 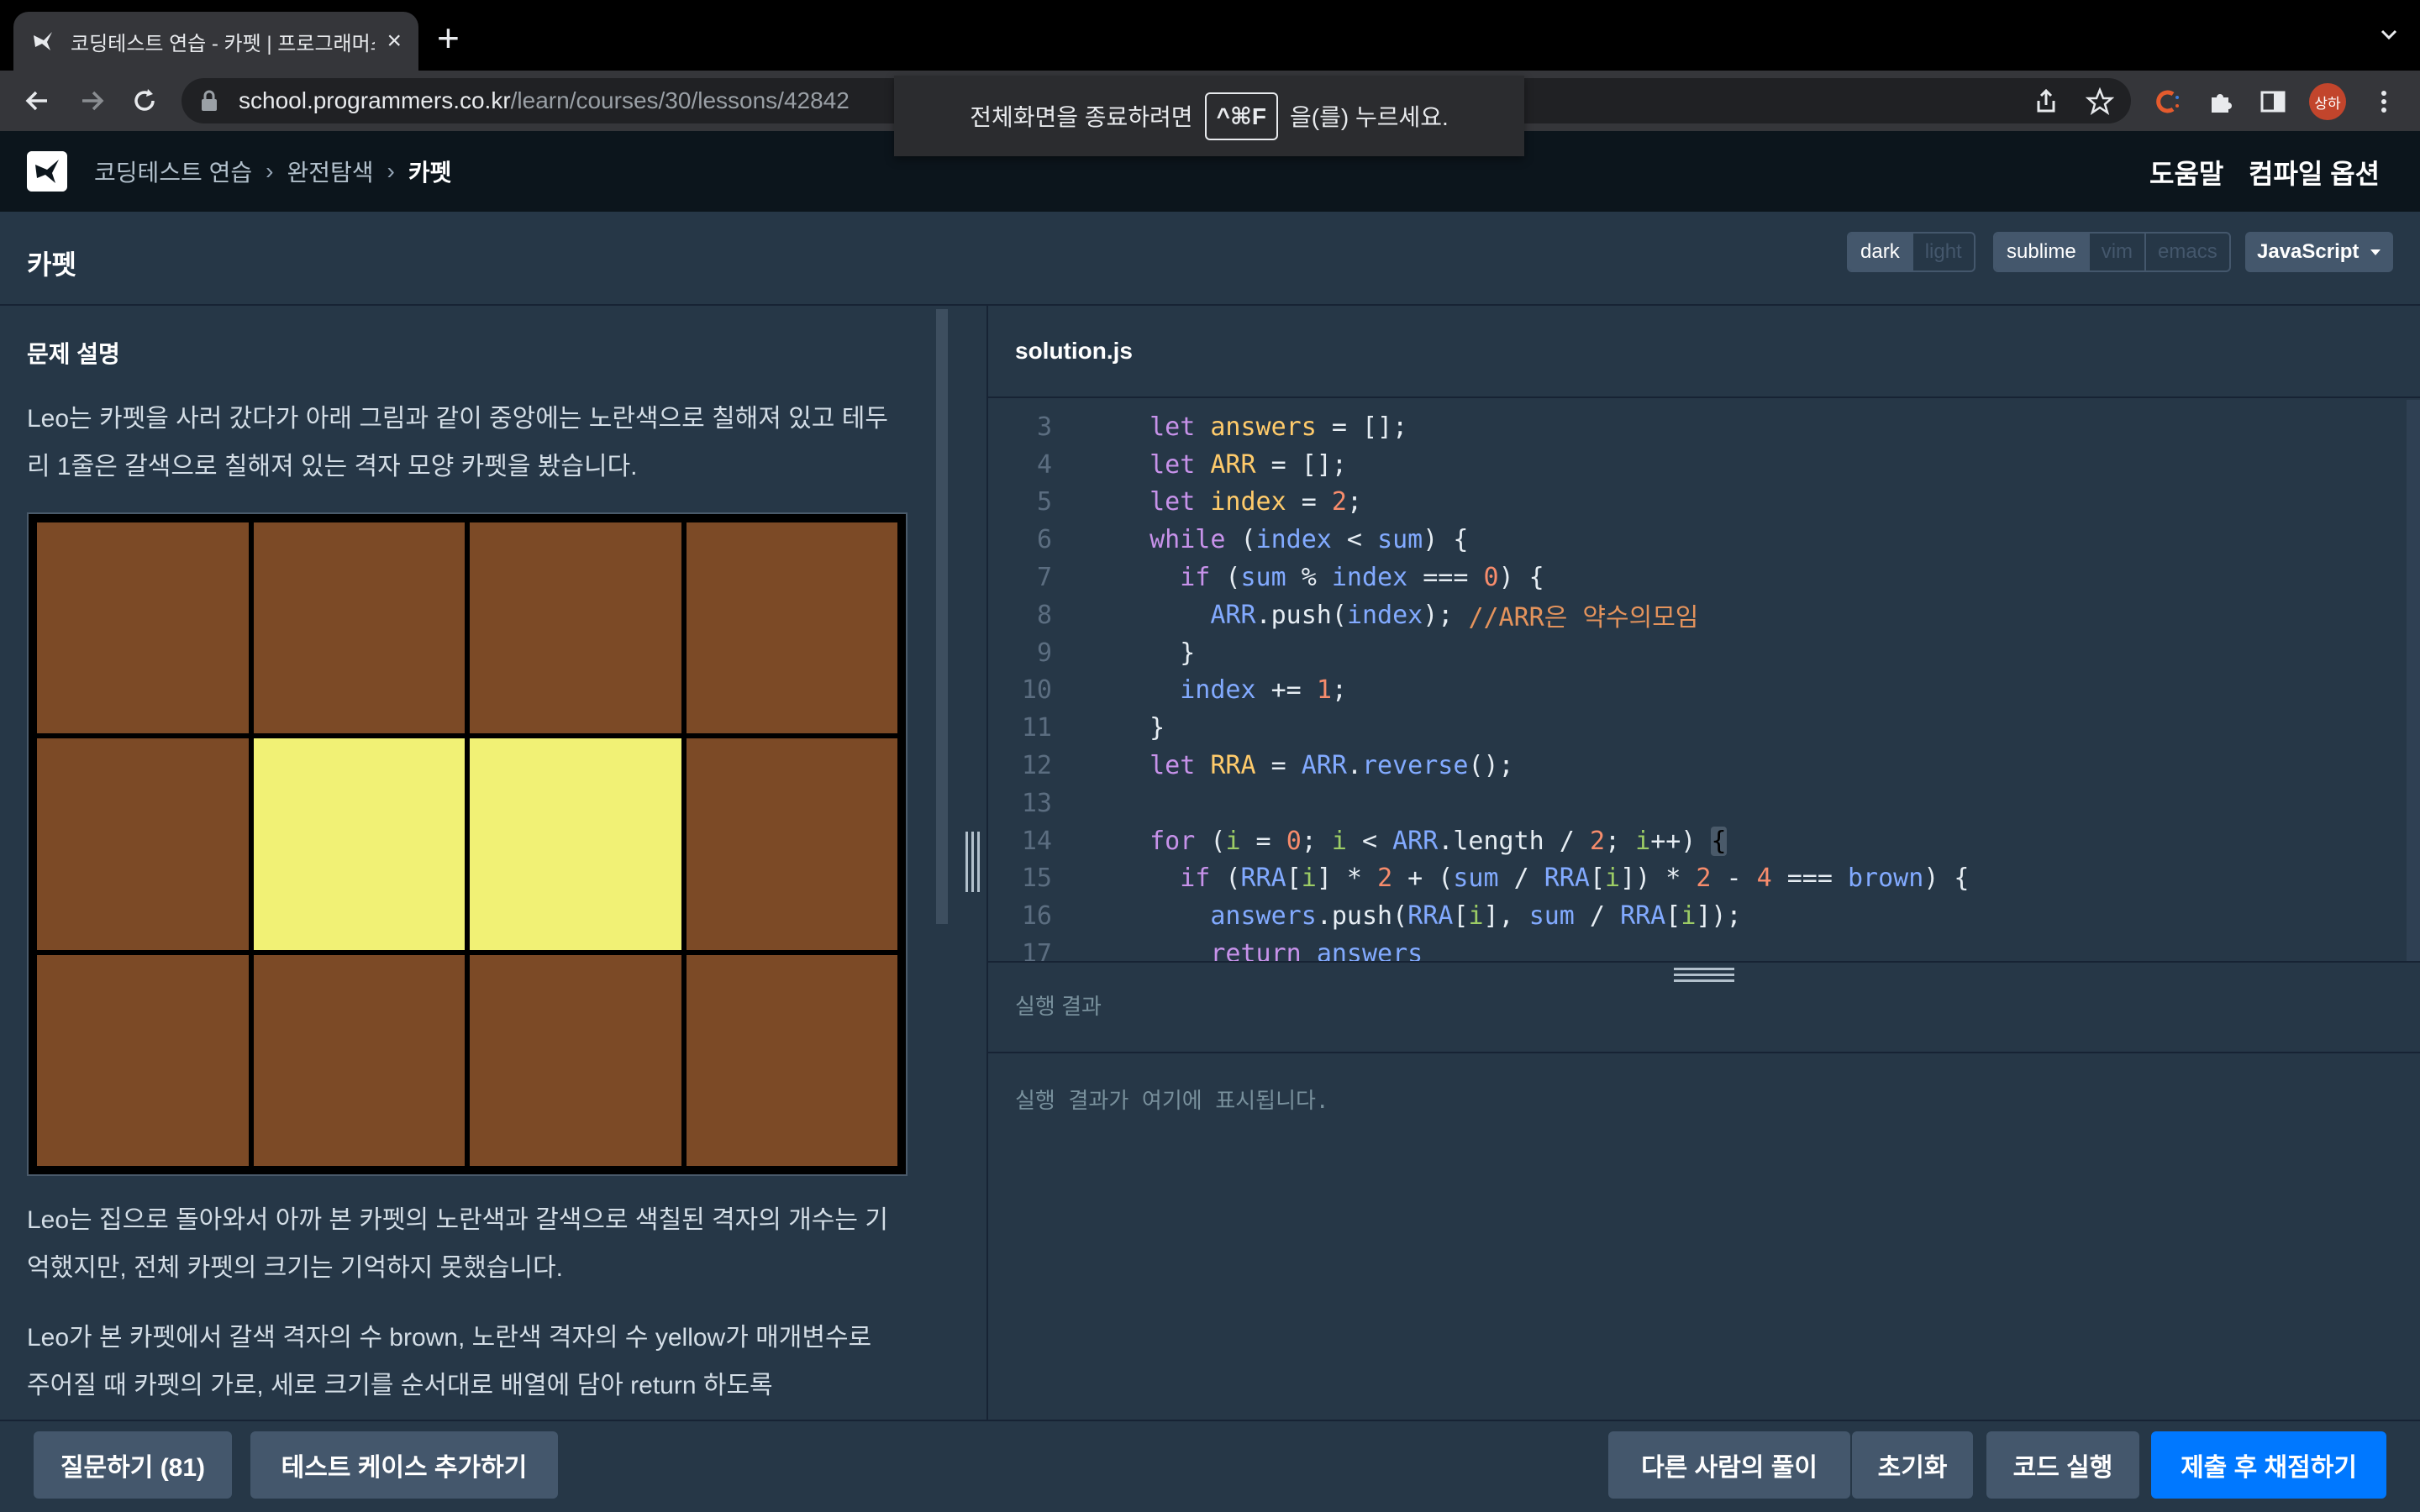 I want to click on profile-avatar: 상하, so click(x=2328, y=101).